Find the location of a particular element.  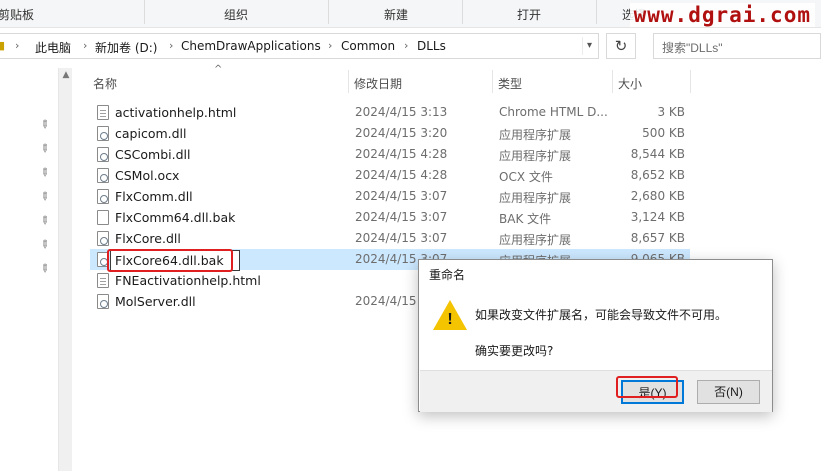

ribbon: 剪贴板 组织 新建 打开 选择 www.dgrai.com is located at coordinates (410, 14).